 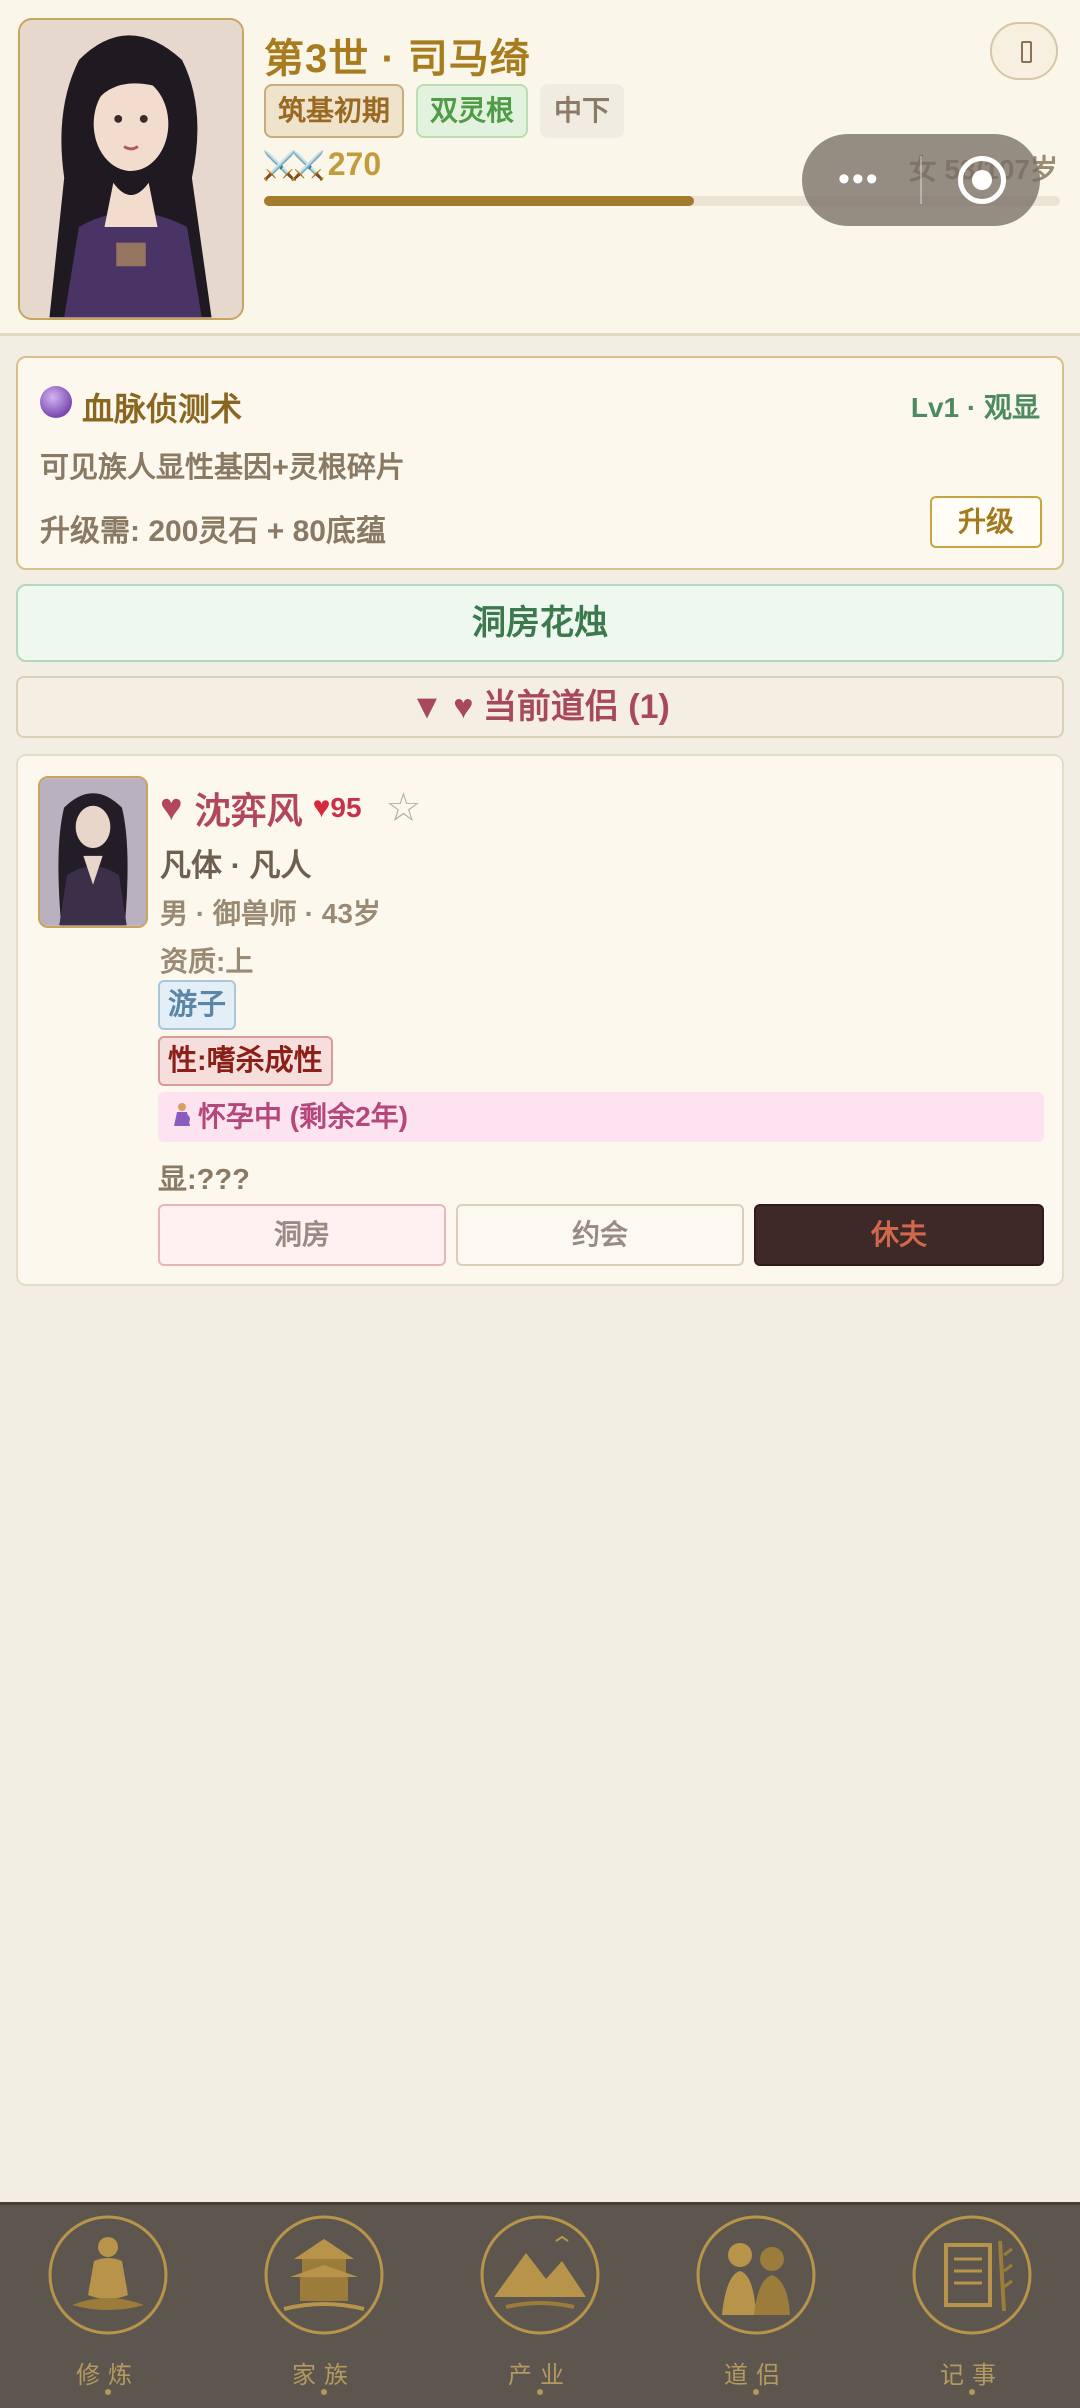 I want to click on partner-name-row: ♥ 沈弈风 ♥ 95 ☆, so click(x=290, y=808).